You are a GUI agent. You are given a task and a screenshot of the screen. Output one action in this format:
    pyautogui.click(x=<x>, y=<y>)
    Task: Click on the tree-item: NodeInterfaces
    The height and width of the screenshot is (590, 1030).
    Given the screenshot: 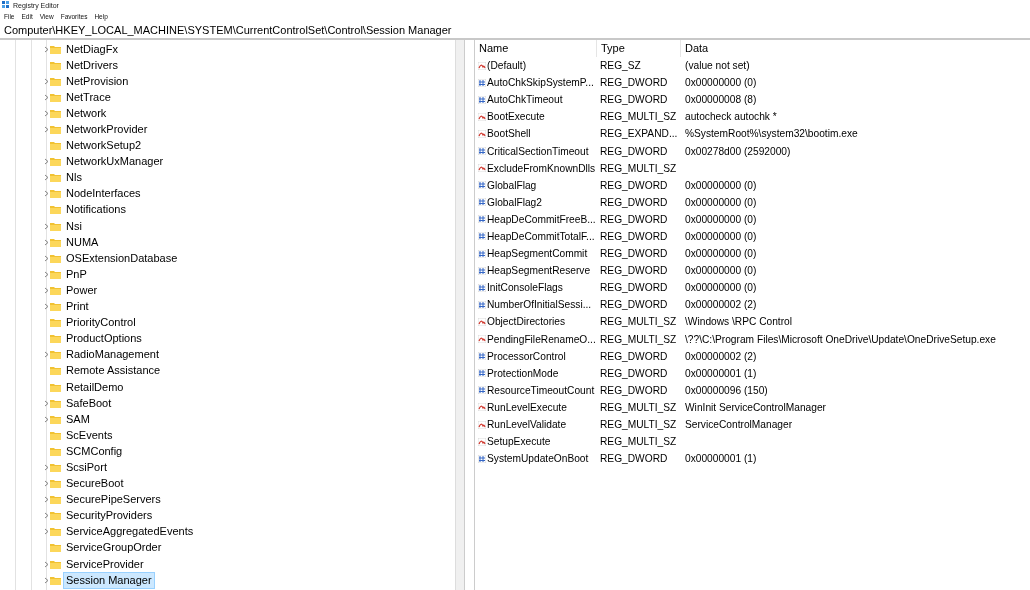 What is the action you would take?
    pyautogui.click(x=103, y=194)
    